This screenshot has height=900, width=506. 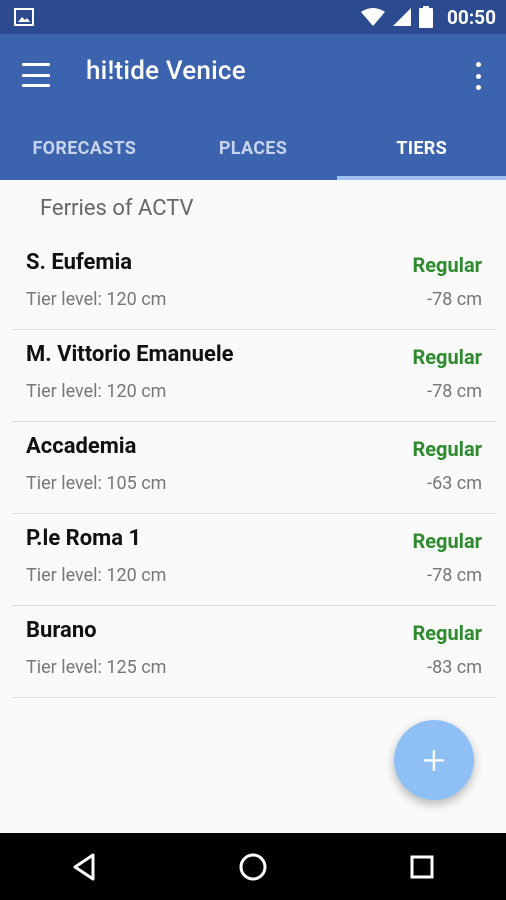 I want to click on item-name: Burano, so click(x=61, y=630).